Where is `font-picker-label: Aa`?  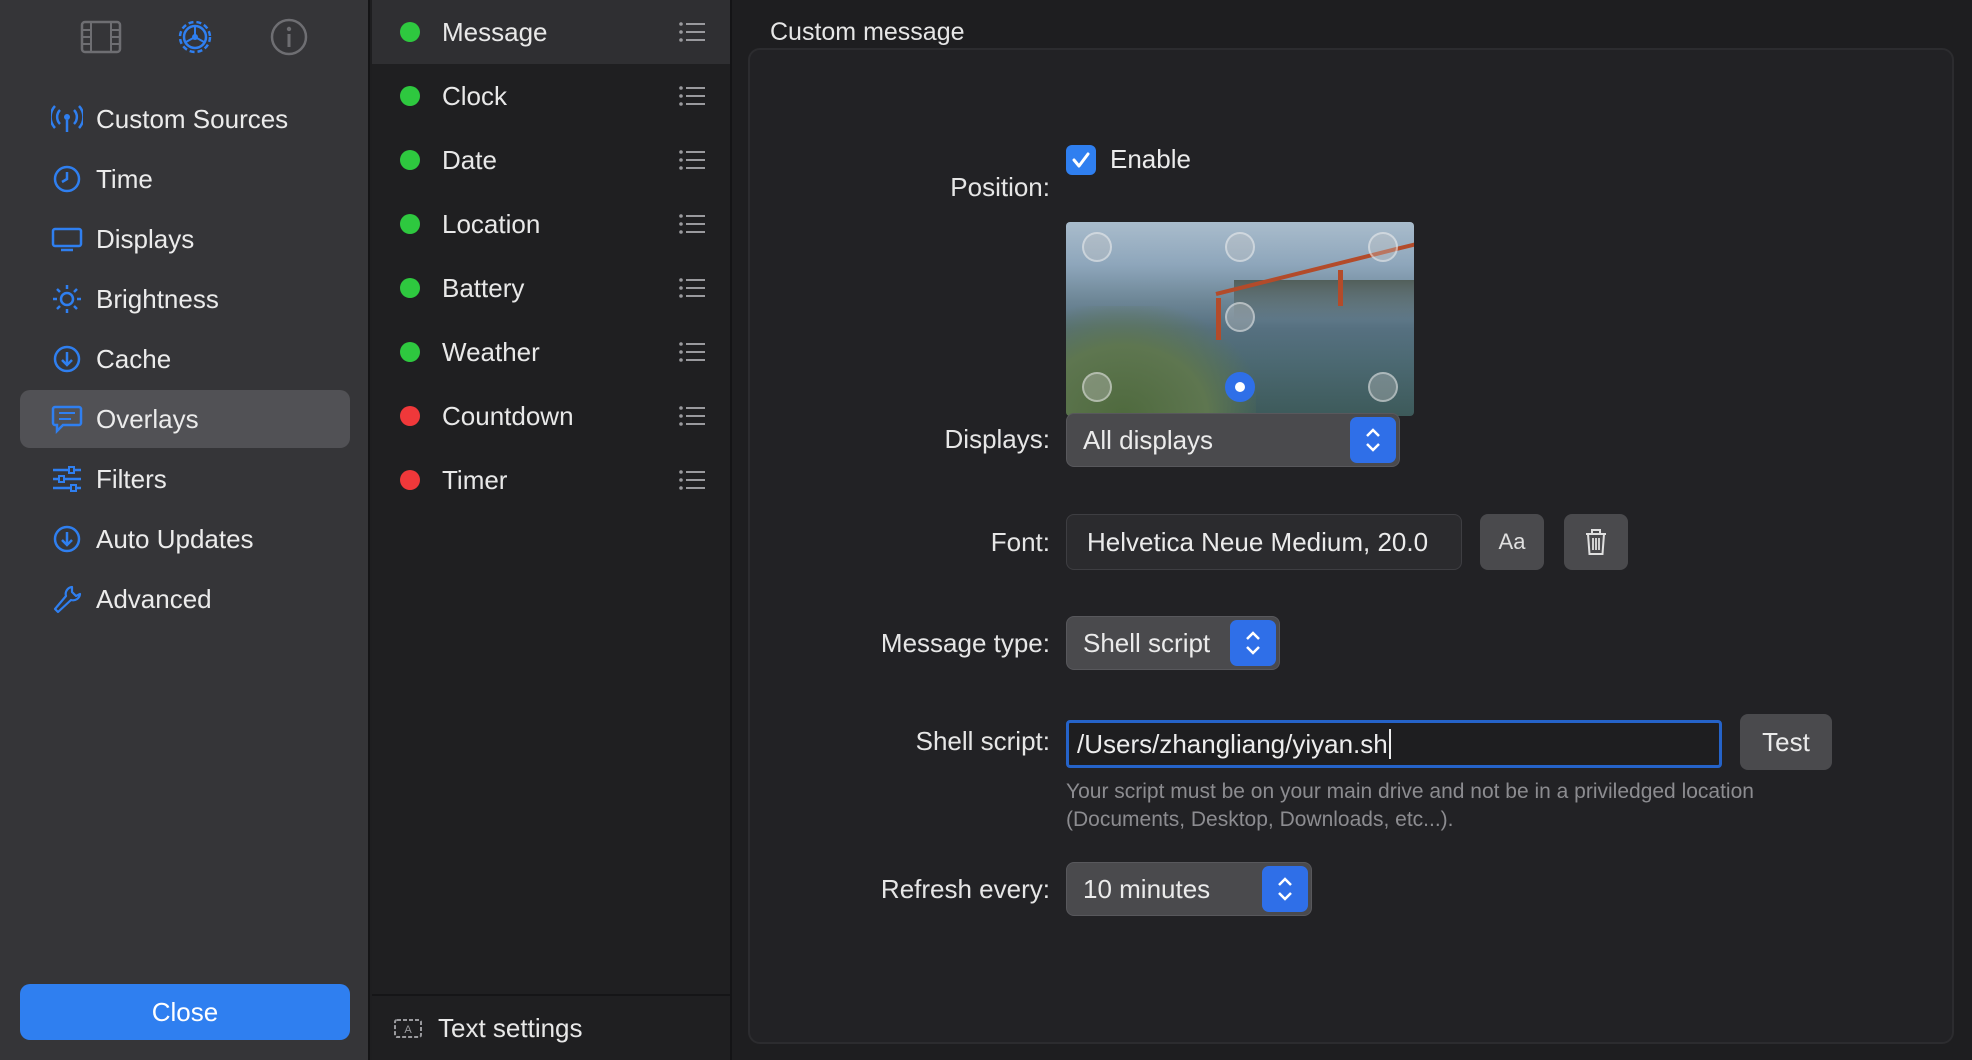
font-picker-label: Aa is located at coordinates (1512, 541).